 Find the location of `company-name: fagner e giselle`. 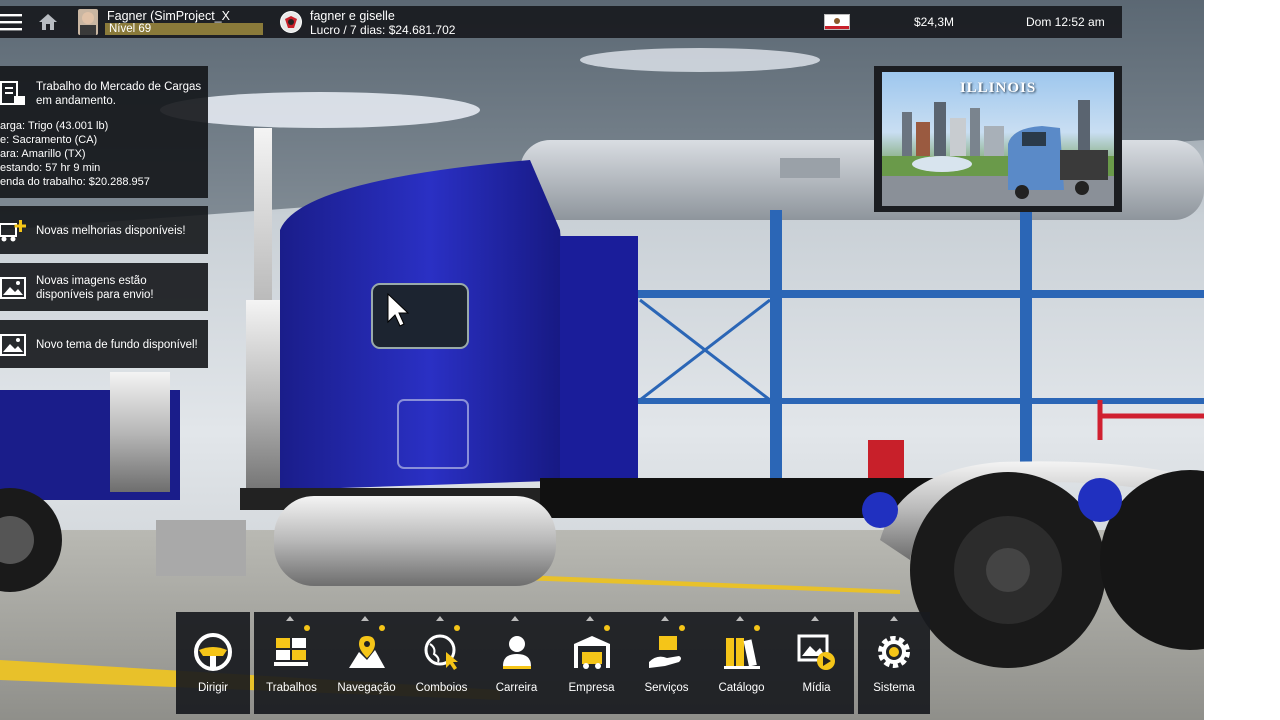

company-name: fagner e giselle is located at coordinates (352, 16).